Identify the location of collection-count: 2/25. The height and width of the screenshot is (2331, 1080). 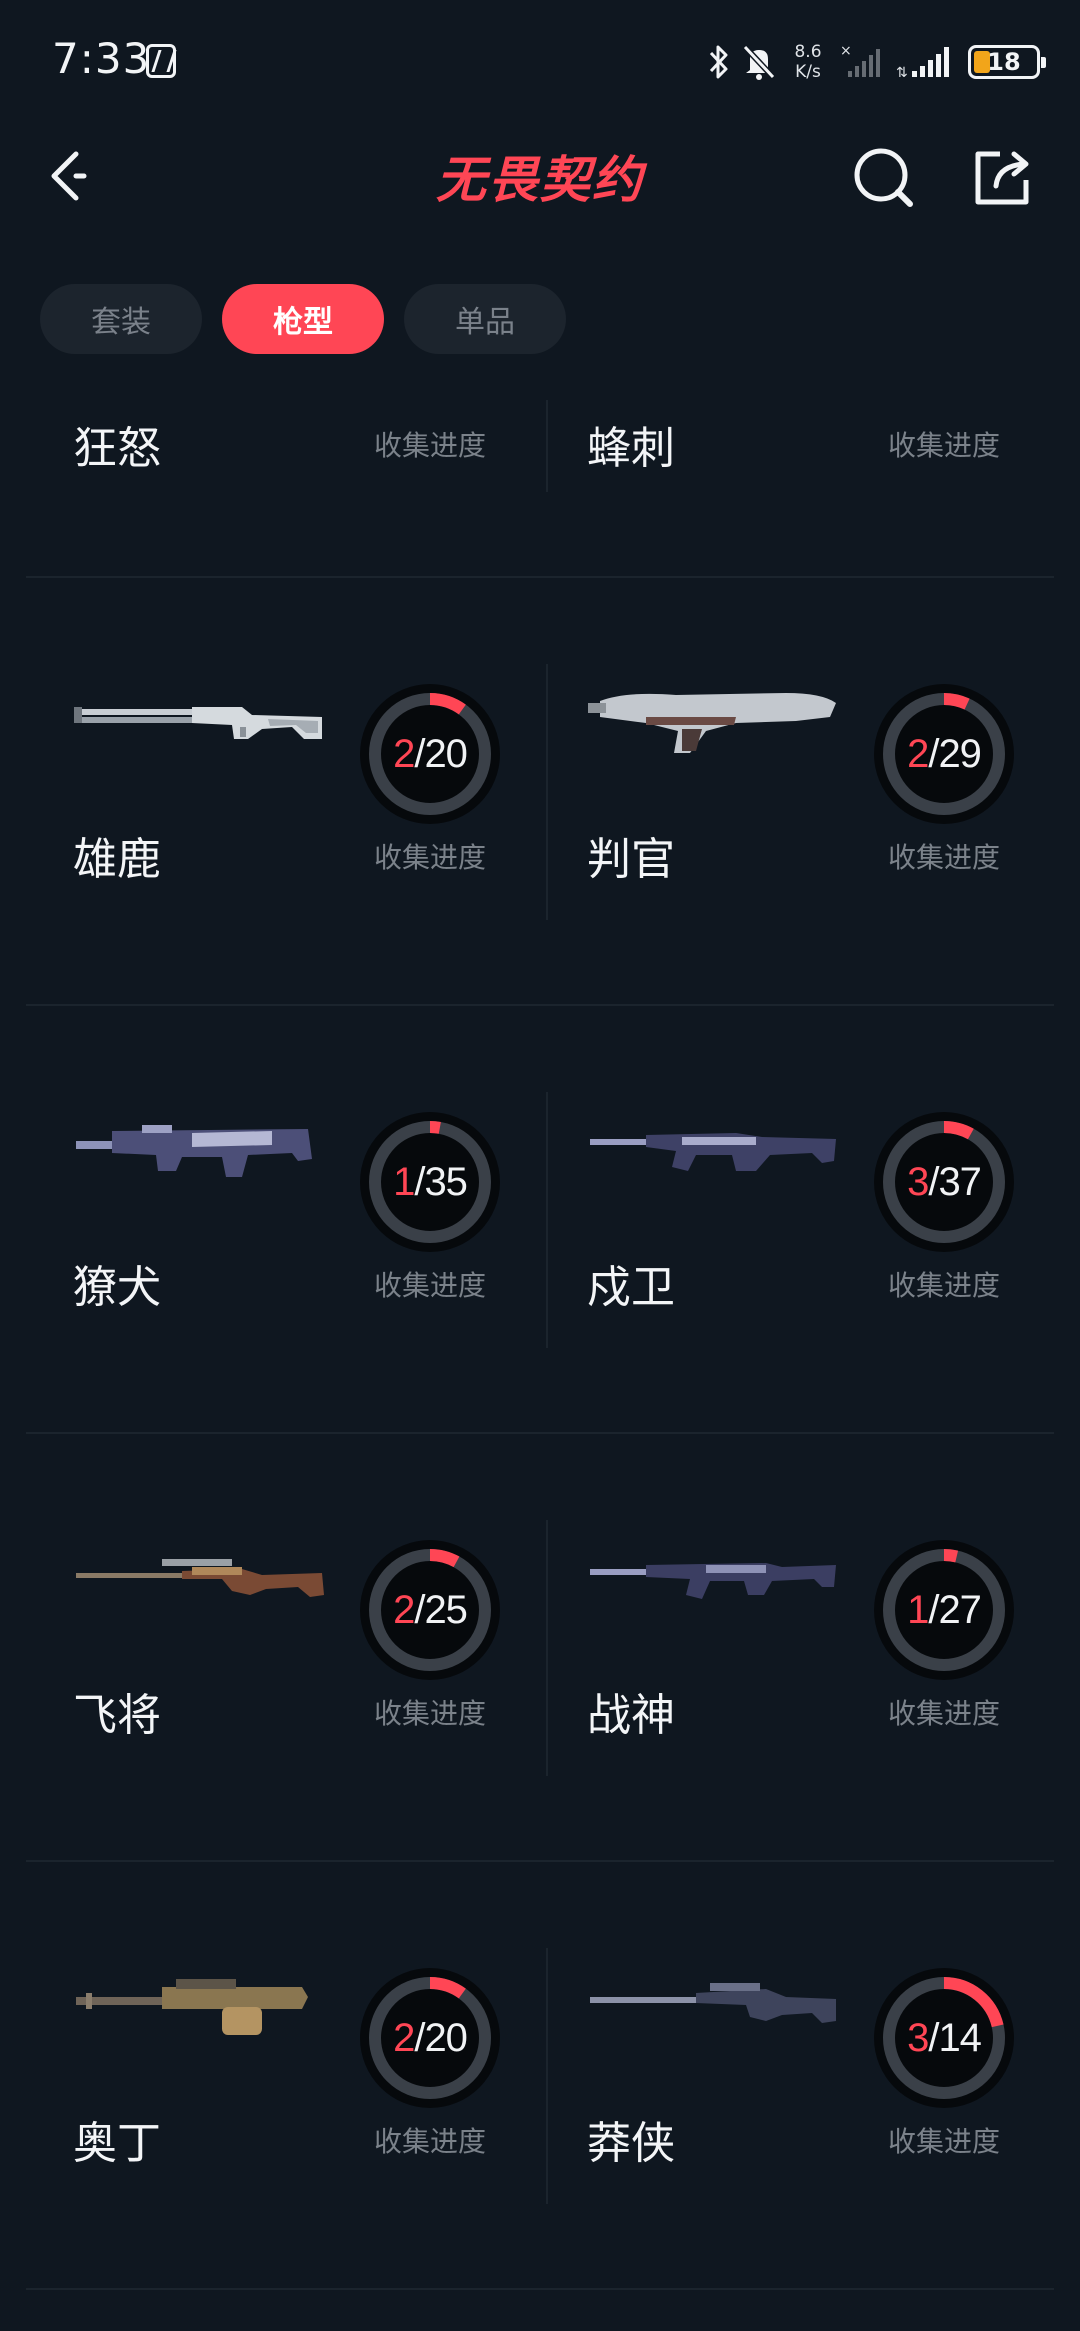
(430, 1609).